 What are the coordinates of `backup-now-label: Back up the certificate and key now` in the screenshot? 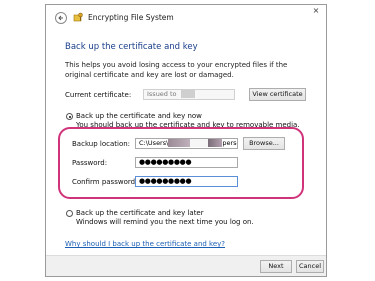 It's located at (139, 116).